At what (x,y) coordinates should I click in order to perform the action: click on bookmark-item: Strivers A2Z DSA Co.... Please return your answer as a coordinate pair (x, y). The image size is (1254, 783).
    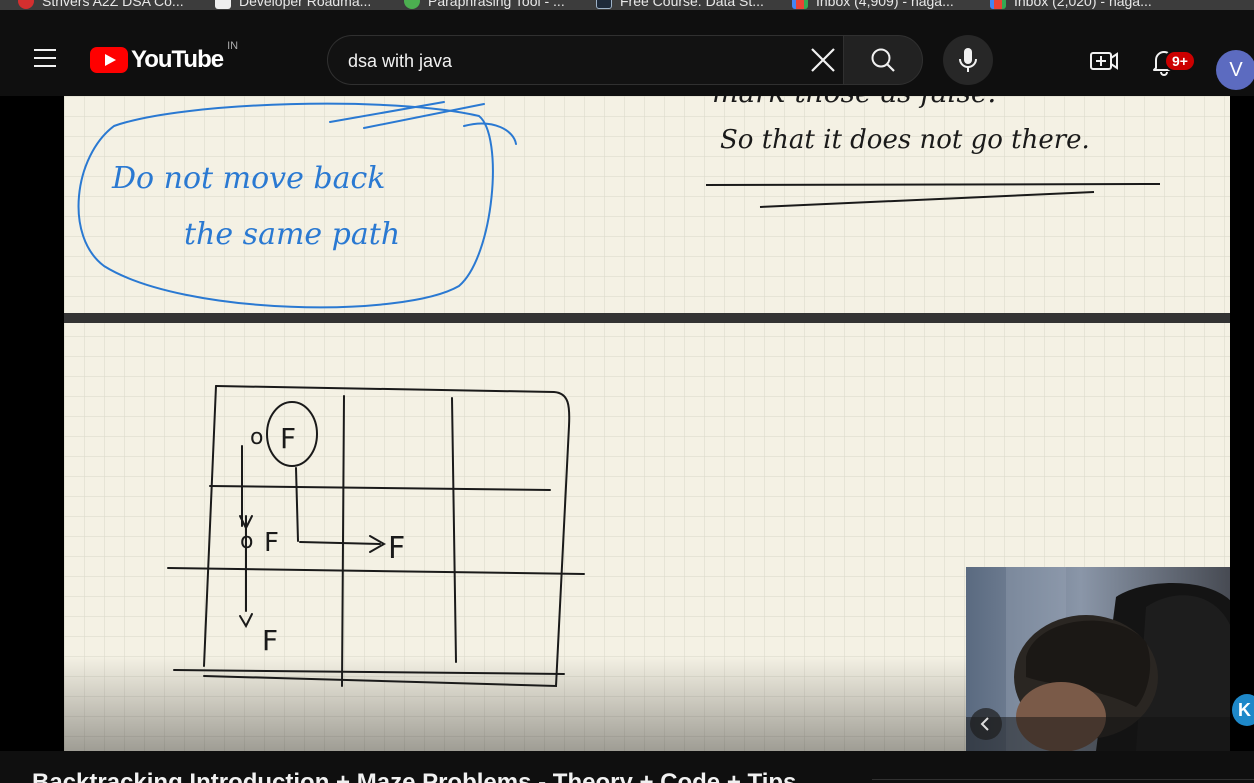
    Looking at the image, I should click on (101, 5).